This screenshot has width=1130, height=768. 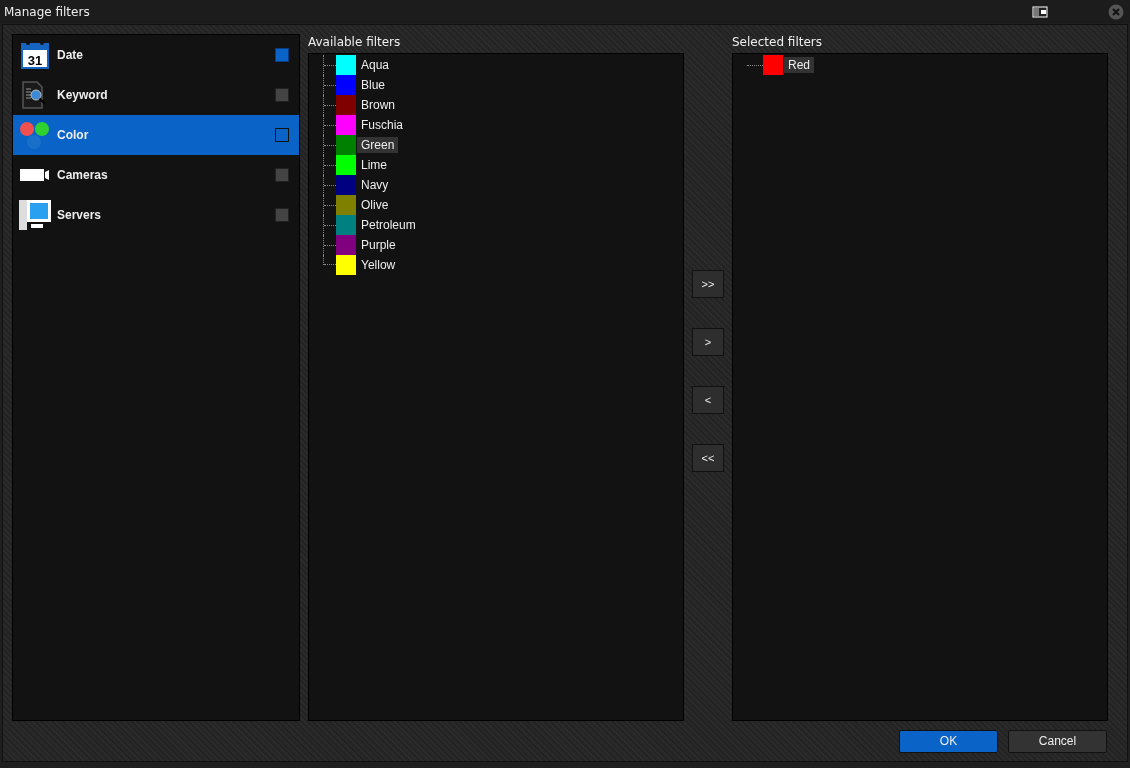 What do you see at coordinates (382, 125) in the screenshot?
I see `filter-item: Fuschia` at bounding box center [382, 125].